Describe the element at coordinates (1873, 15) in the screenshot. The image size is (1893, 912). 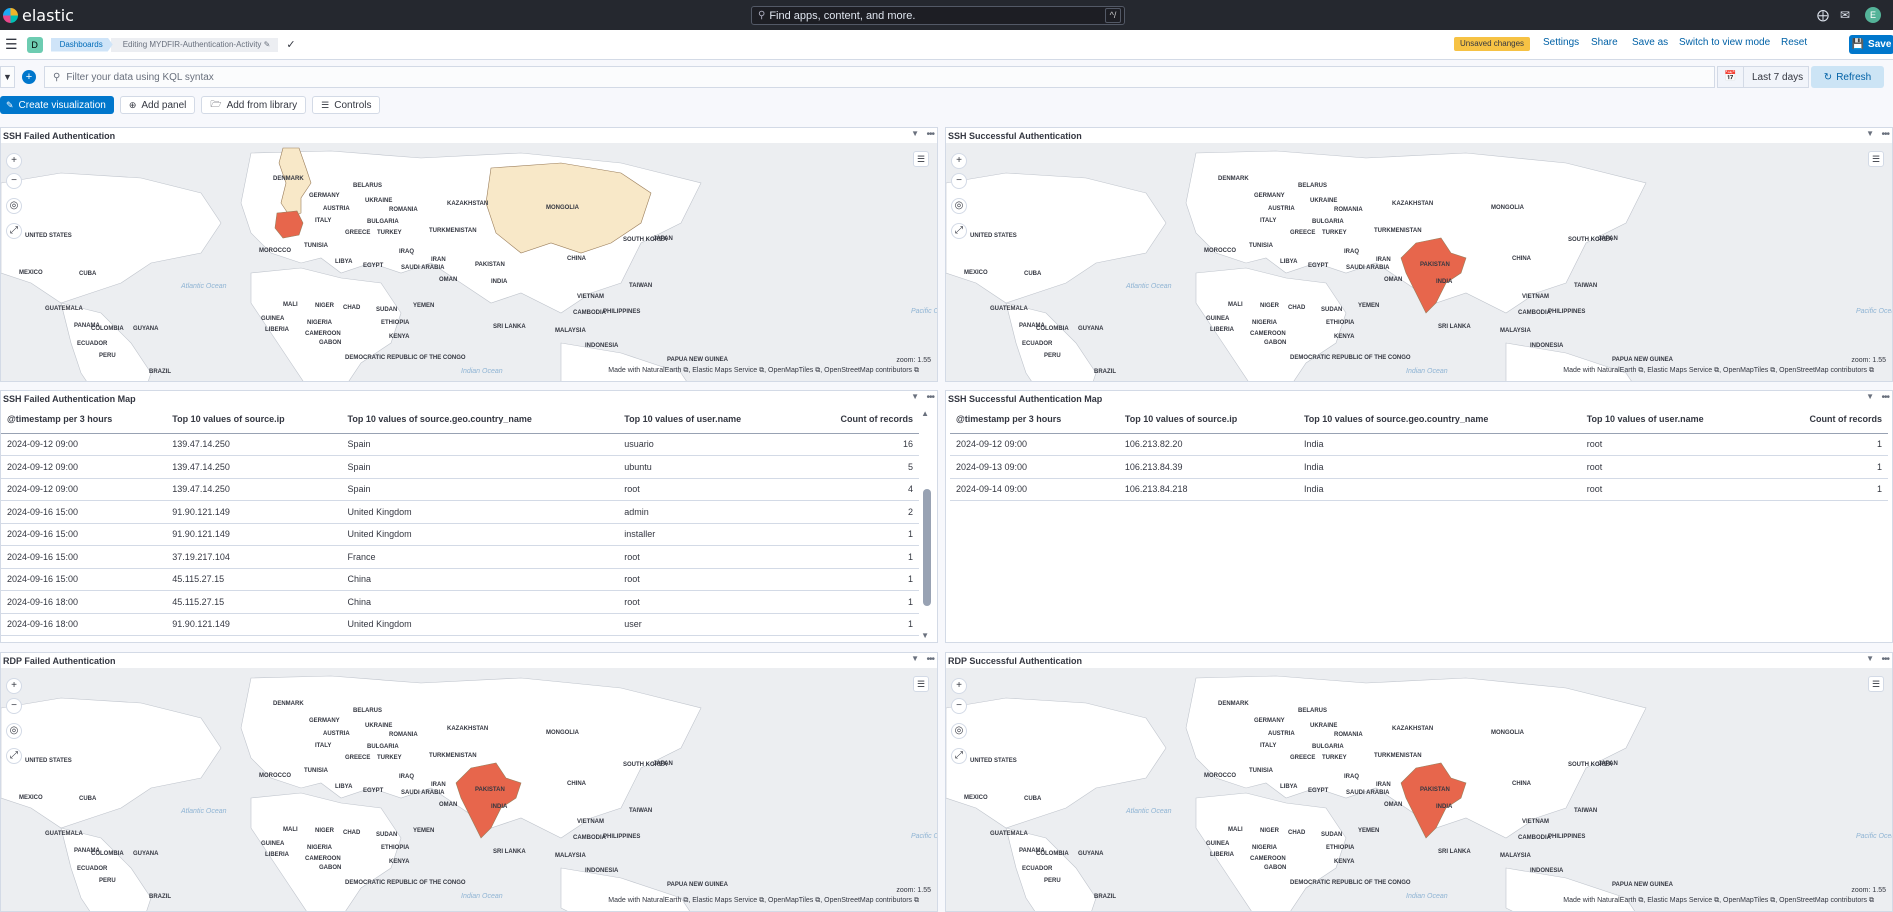
I see `user-avatar: E` at that location.